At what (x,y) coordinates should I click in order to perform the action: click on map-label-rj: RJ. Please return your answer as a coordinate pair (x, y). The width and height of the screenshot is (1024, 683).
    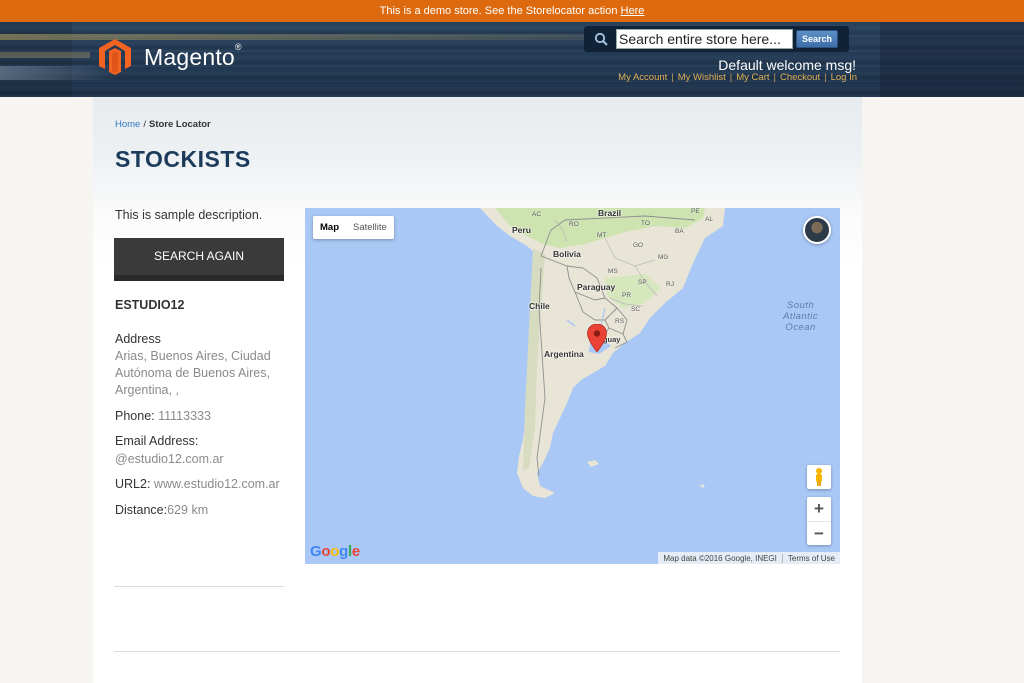
    Looking at the image, I should click on (670, 284).